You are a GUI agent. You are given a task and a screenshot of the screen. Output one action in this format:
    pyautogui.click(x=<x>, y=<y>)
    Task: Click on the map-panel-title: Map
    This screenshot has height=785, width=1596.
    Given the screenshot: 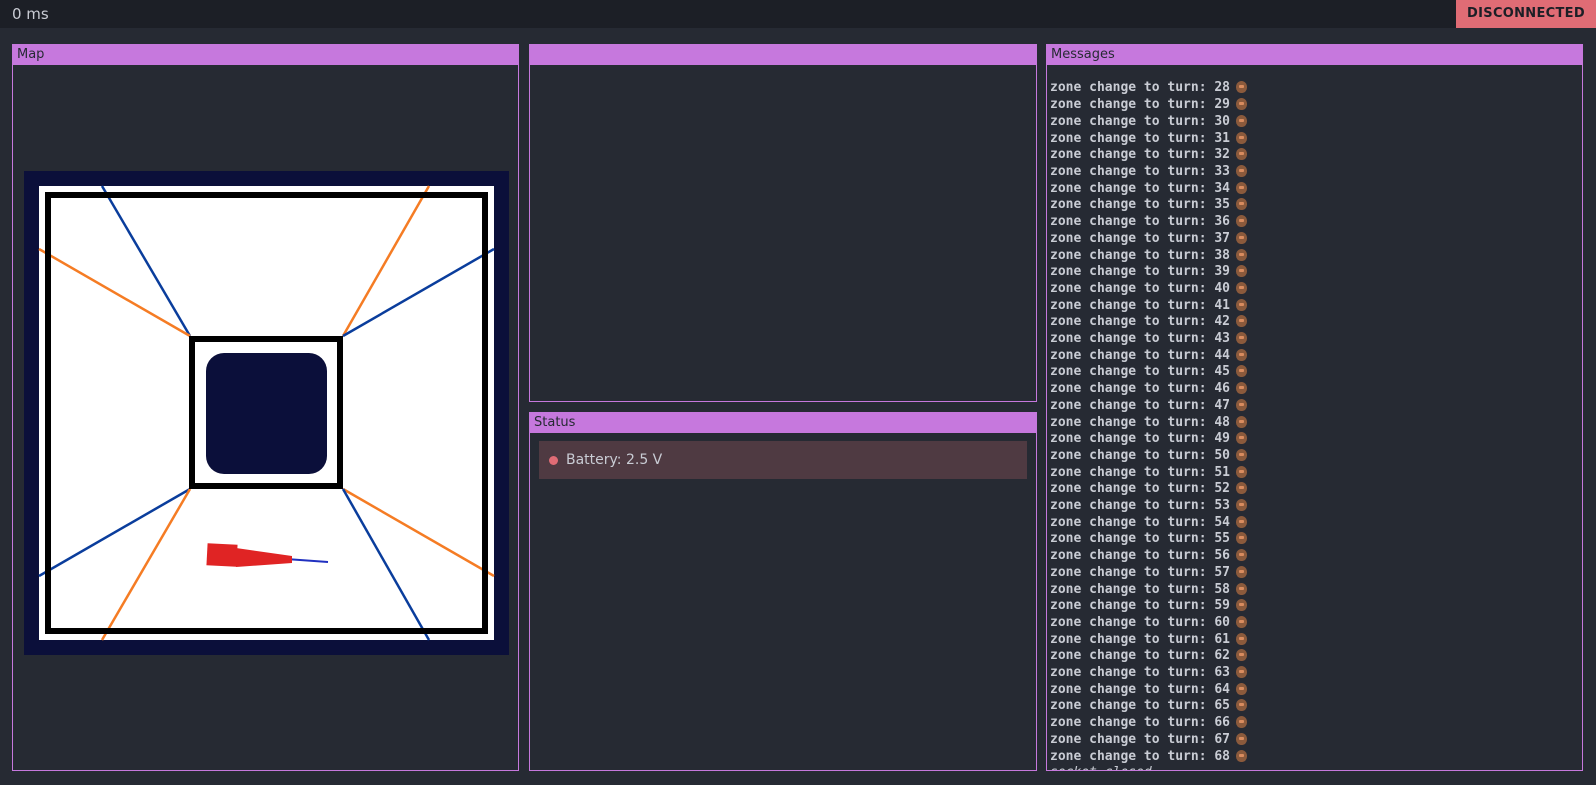 What is the action you would take?
    pyautogui.click(x=265, y=55)
    